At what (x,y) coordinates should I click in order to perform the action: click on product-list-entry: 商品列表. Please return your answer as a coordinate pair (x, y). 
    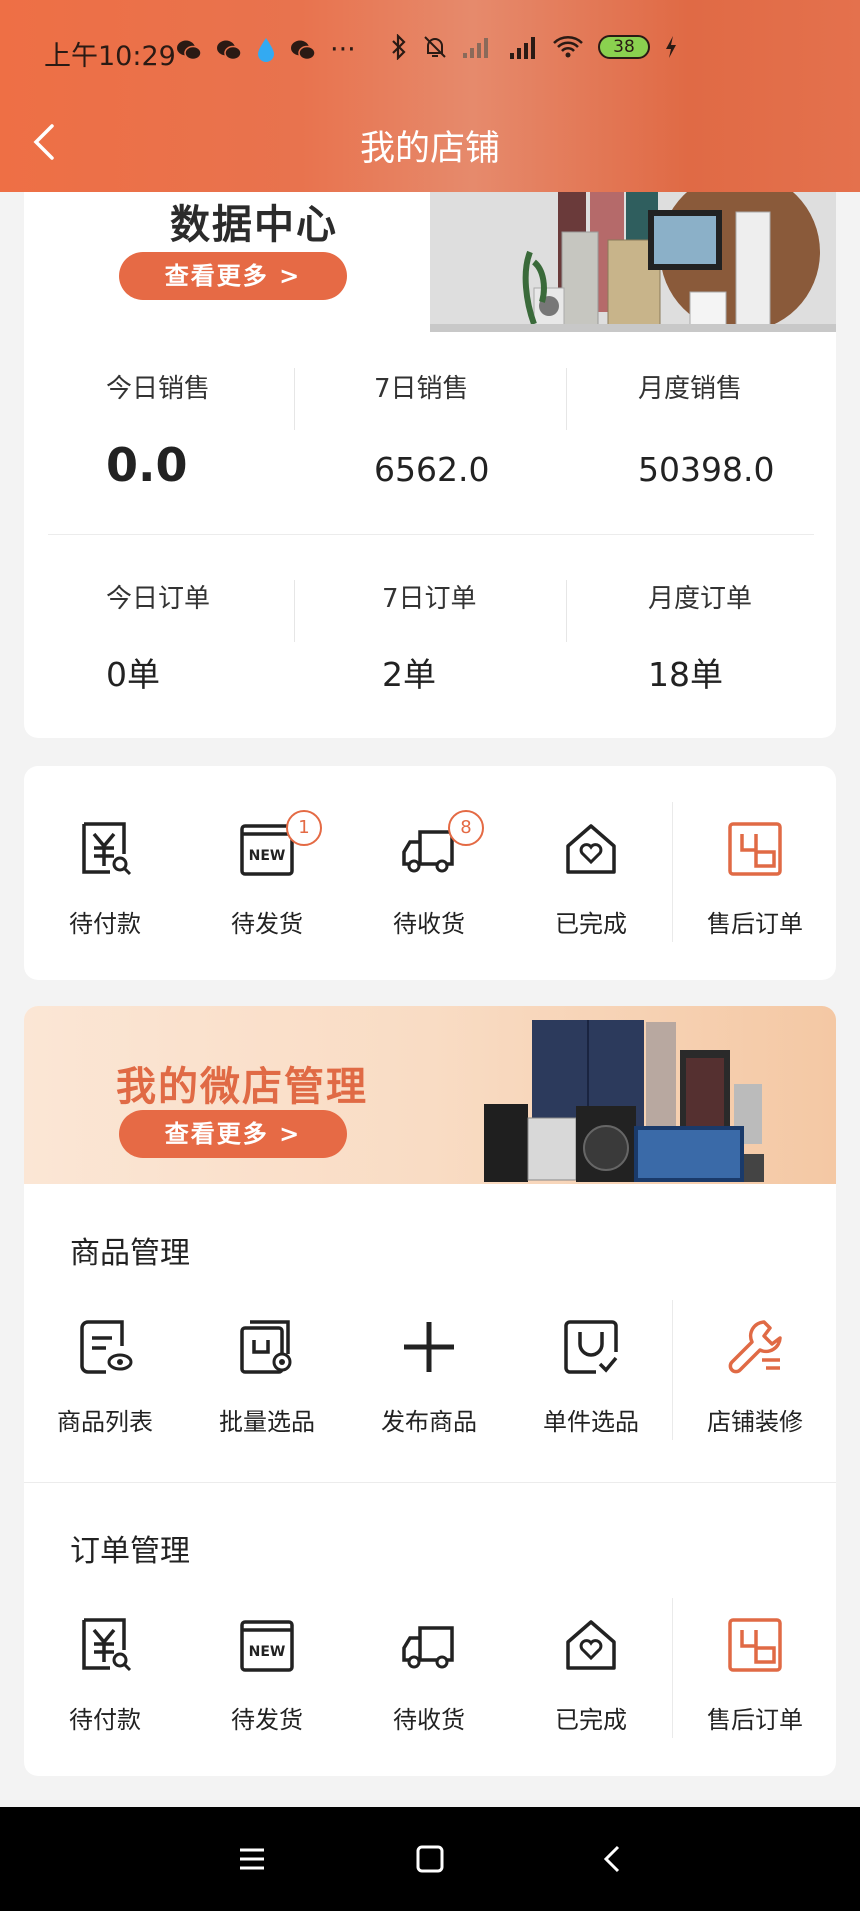
    Looking at the image, I should click on (105, 1388).